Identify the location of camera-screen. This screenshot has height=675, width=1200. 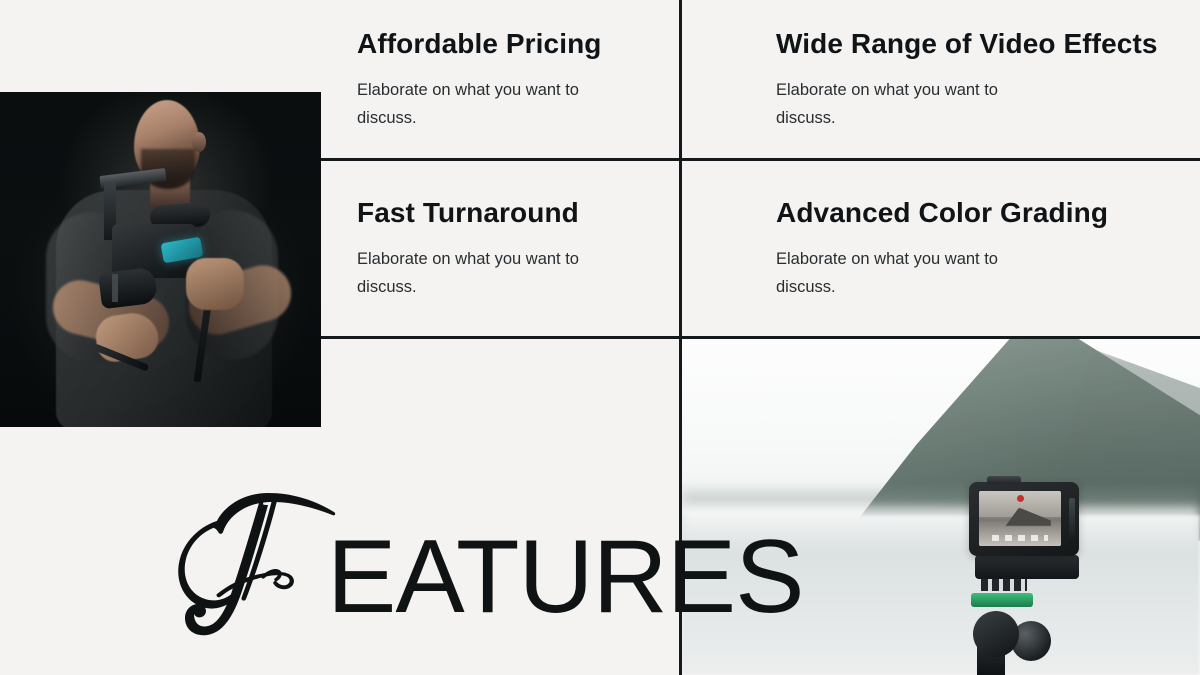
(1020, 518).